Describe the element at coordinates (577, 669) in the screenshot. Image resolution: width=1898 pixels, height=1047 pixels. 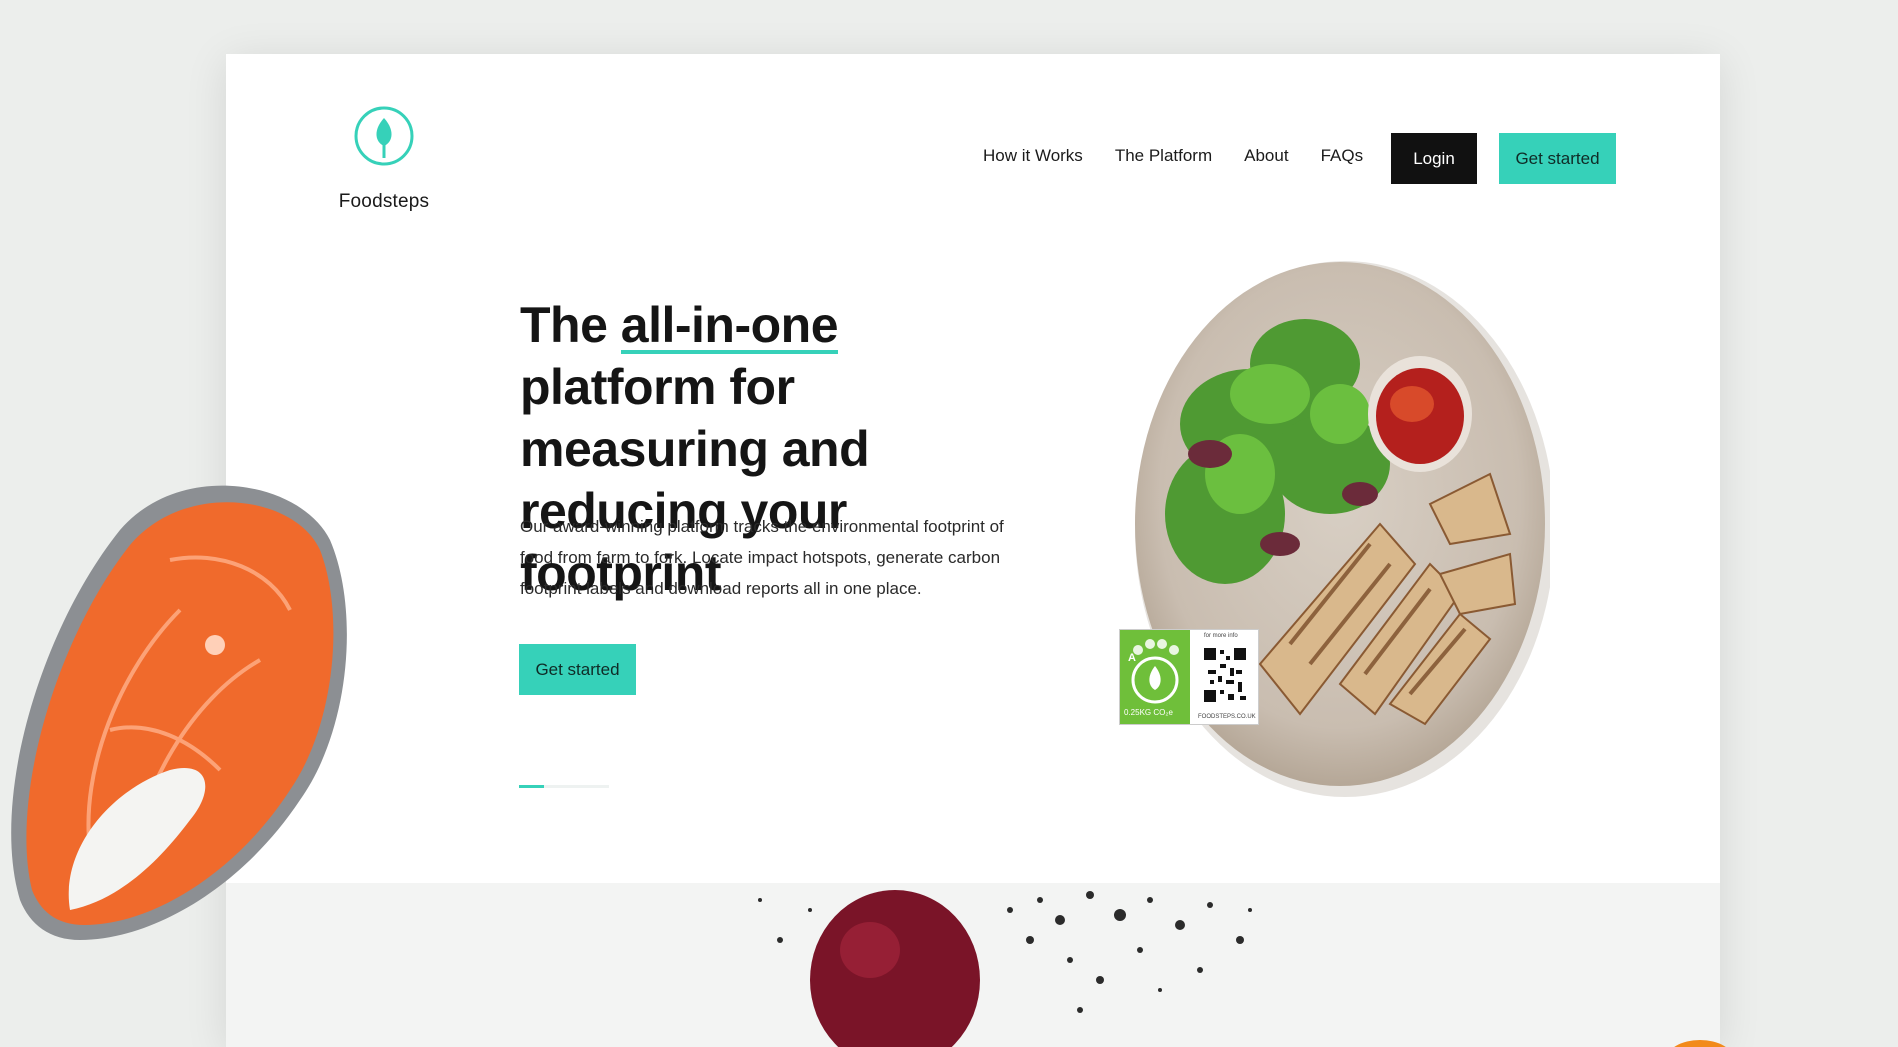
I see `get-started-hero-button: Get started` at that location.